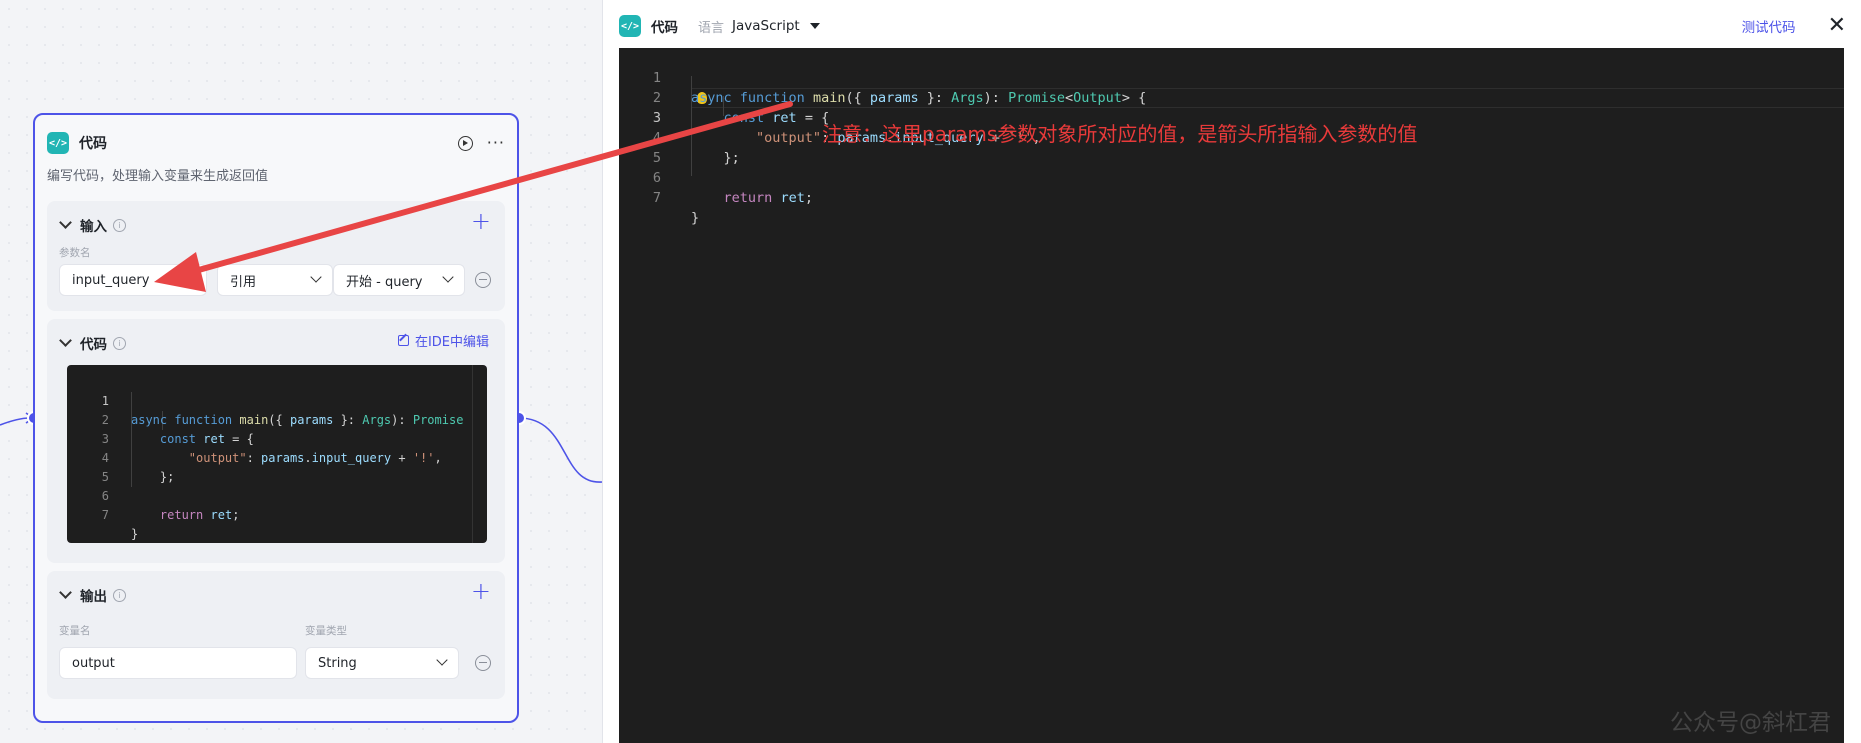 This screenshot has width=1861, height=743. What do you see at coordinates (766, 26) in the screenshot?
I see `language-select: JavaScript` at bounding box center [766, 26].